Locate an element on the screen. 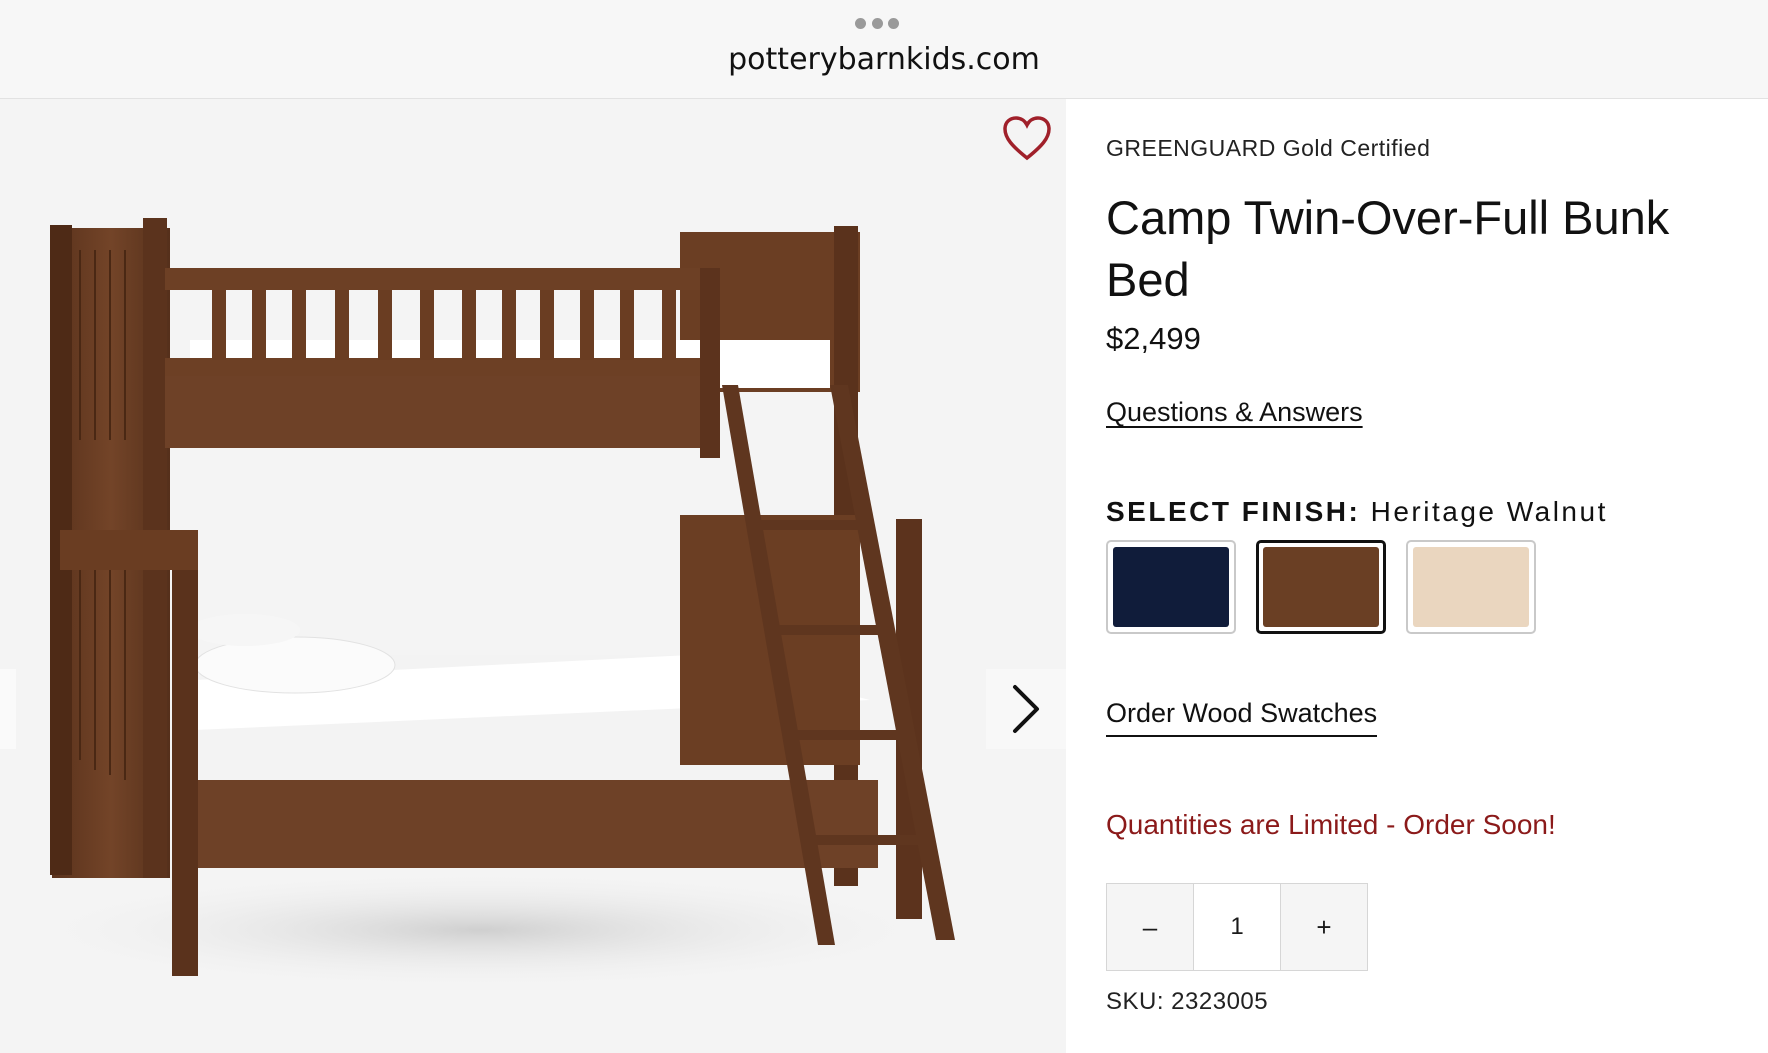  swatch-navy is located at coordinates (1171, 587).